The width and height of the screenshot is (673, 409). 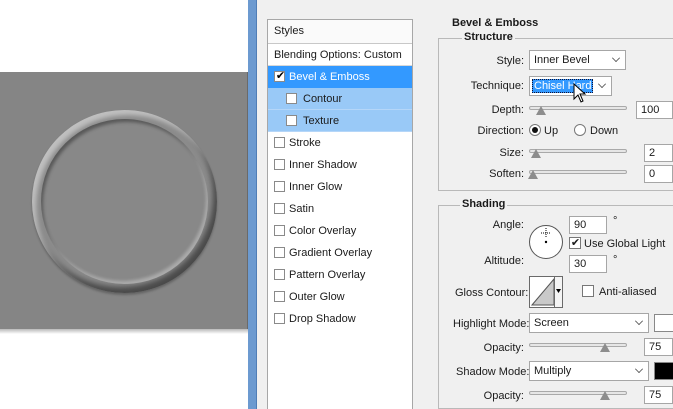 I want to click on style-item-label: Satin, so click(x=302, y=209).